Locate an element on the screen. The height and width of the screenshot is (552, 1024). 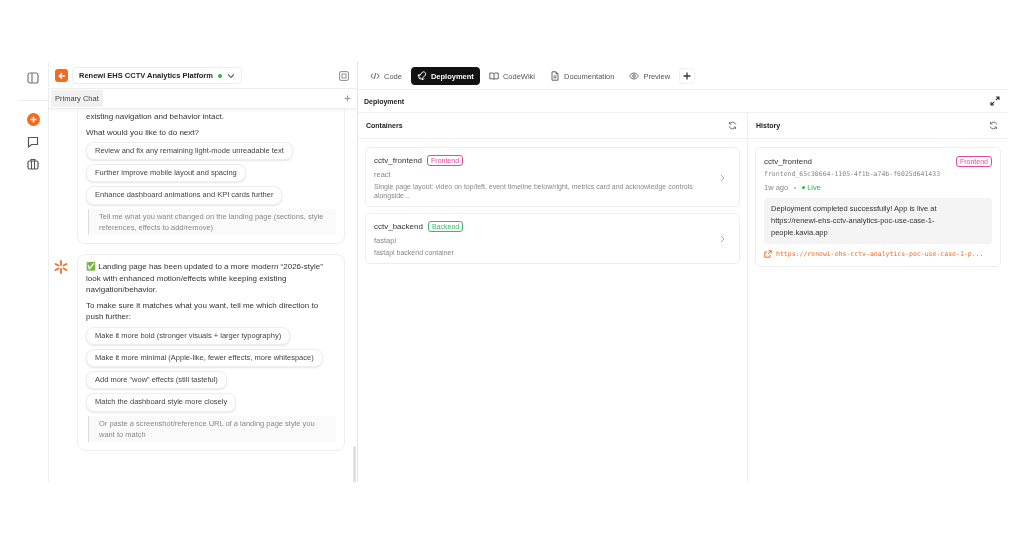
back-button is located at coordinates (61, 75).